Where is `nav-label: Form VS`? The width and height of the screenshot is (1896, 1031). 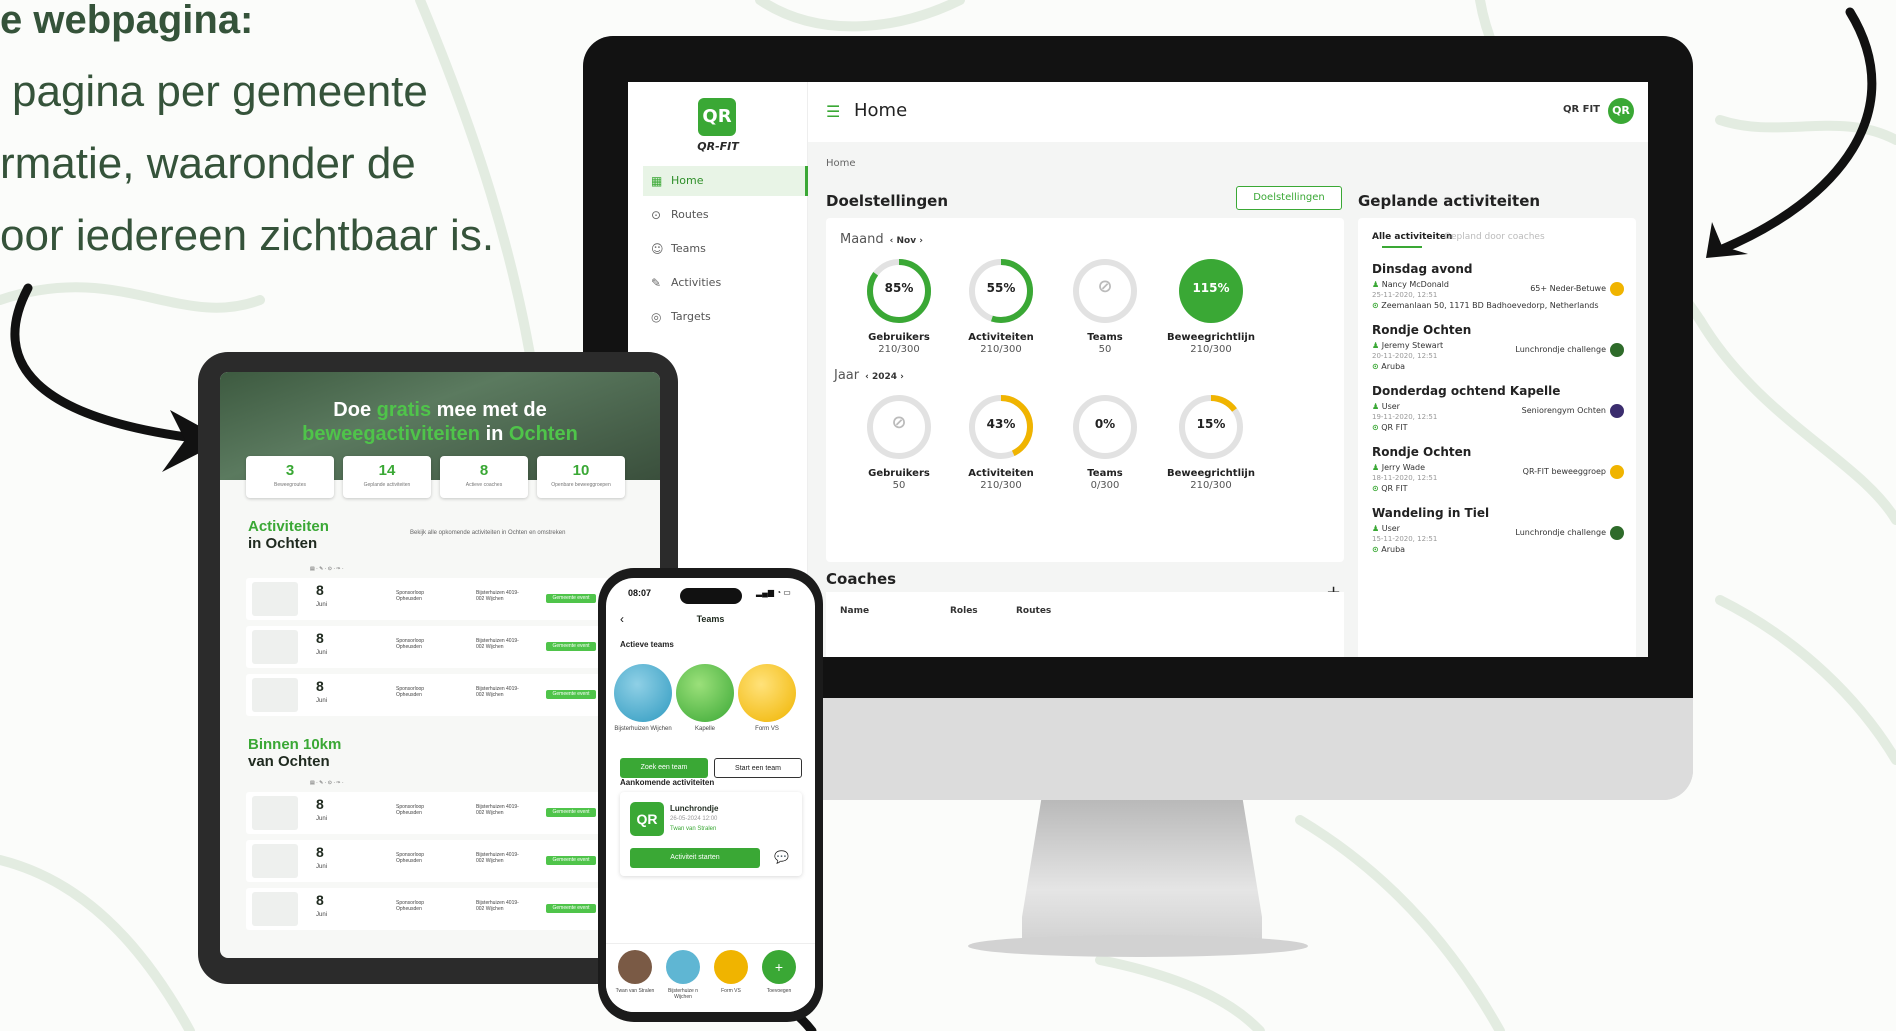 nav-label: Form VS is located at coordinates (731, 991).